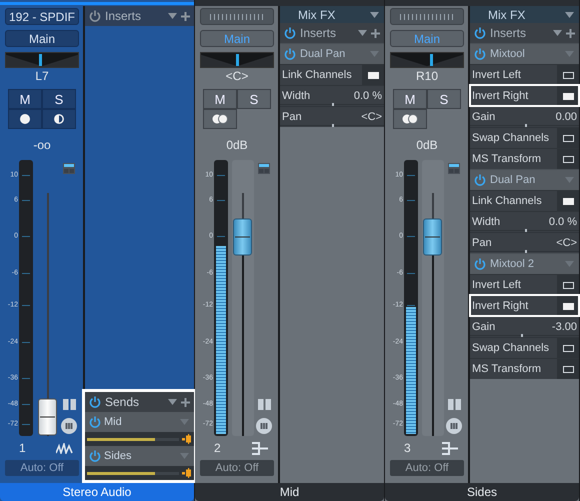 This screenshot has height=501, width=580. What do you see at coordinates (139, 422) in the screenshot?
I see `send-slot: Mid` at bounding box center [139, 422].